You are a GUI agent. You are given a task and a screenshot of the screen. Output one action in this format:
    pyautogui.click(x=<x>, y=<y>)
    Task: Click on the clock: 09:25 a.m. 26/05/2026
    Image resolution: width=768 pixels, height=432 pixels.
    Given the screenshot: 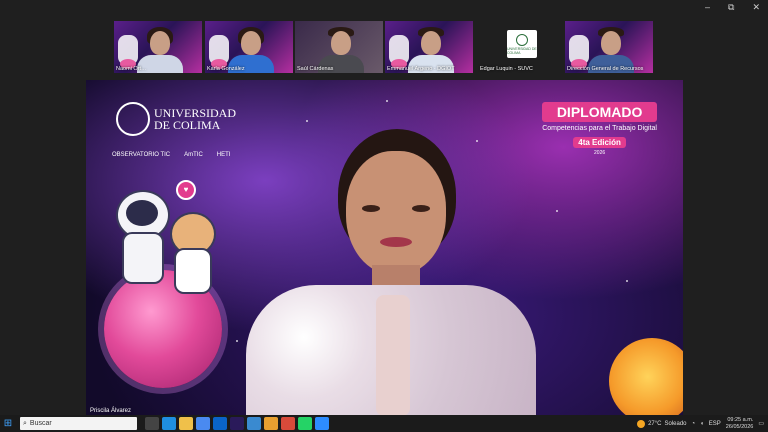 What is the action you would take?
    pyautogui.click(x=740, y=424)
    